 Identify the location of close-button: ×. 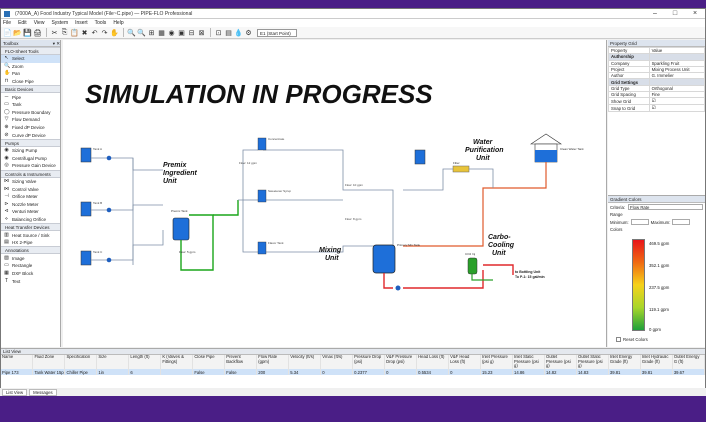
(695, 14).